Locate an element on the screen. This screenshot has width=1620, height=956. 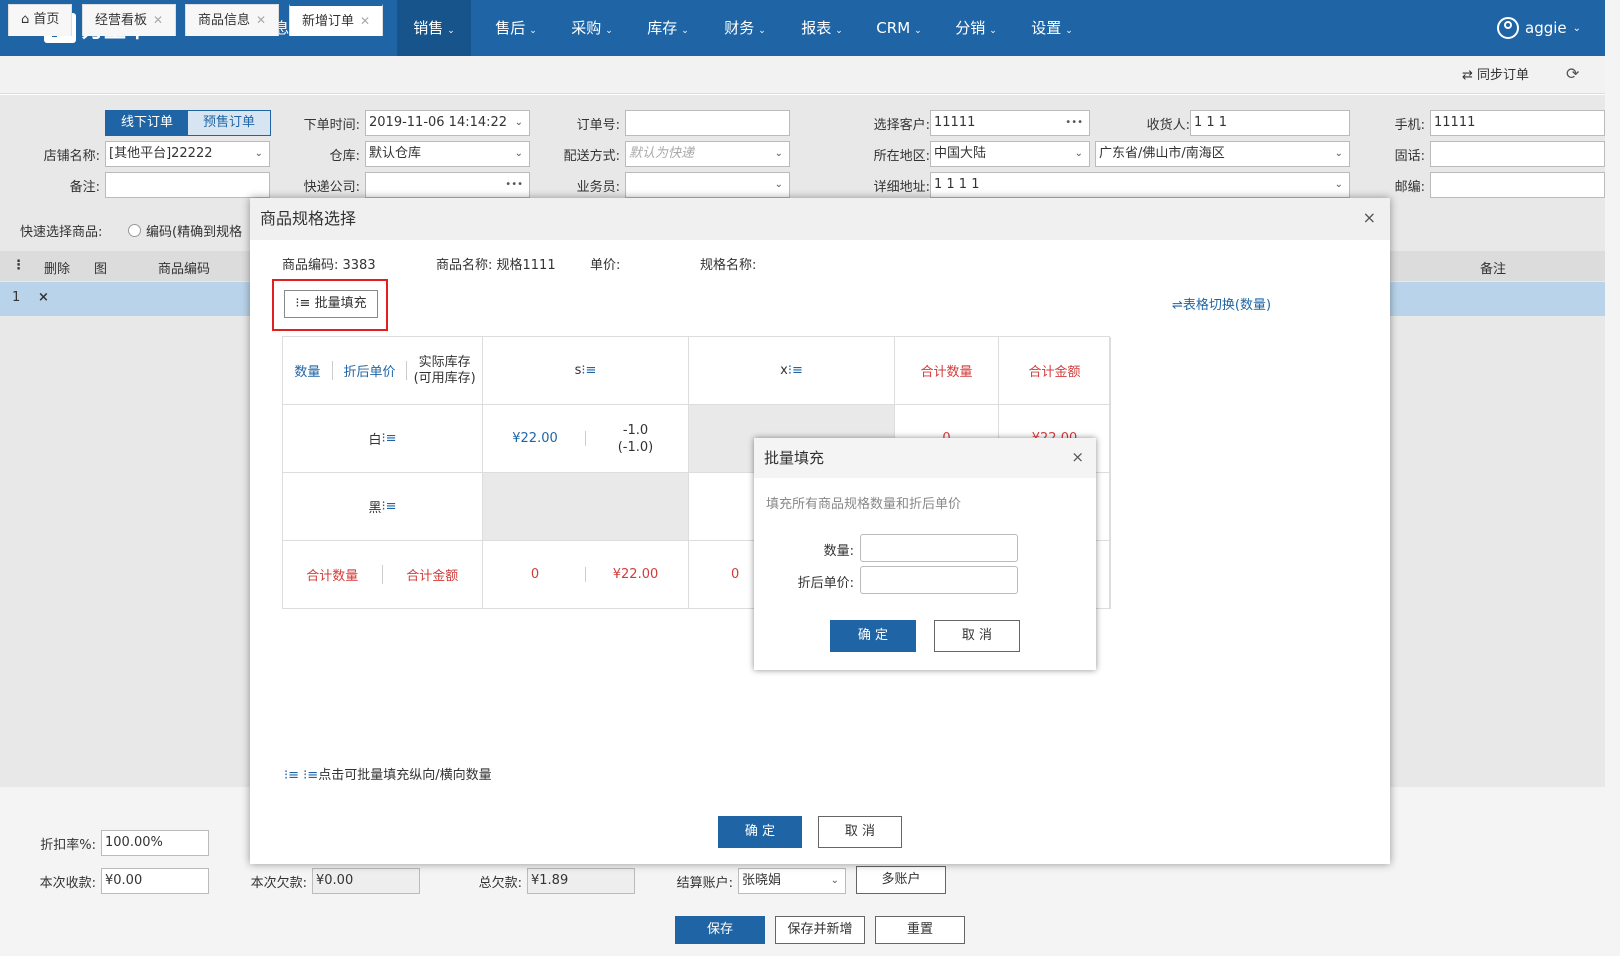
sum-s-qty: 0 is located at coordinates (536, 574).